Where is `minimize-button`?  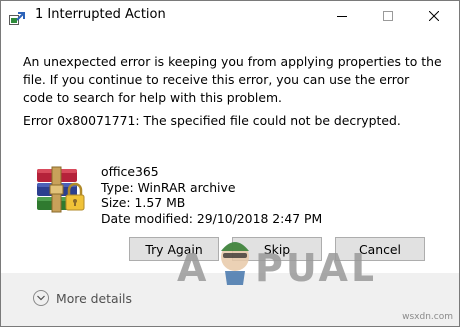
minimize-button is located at coordinates (342, 16).